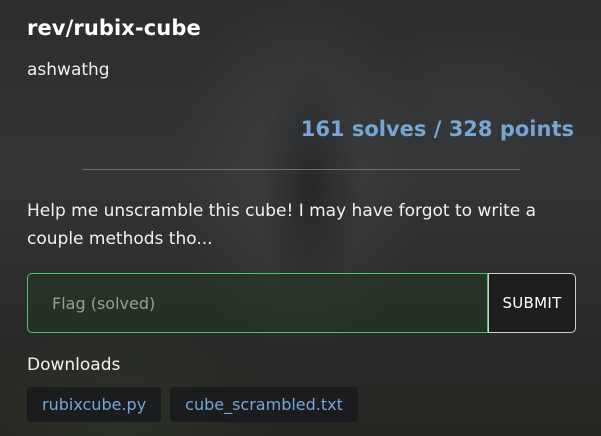 This screenshot has height=436, width=601. I want to click on submit-button: SUBMIT, so click(532, 303).